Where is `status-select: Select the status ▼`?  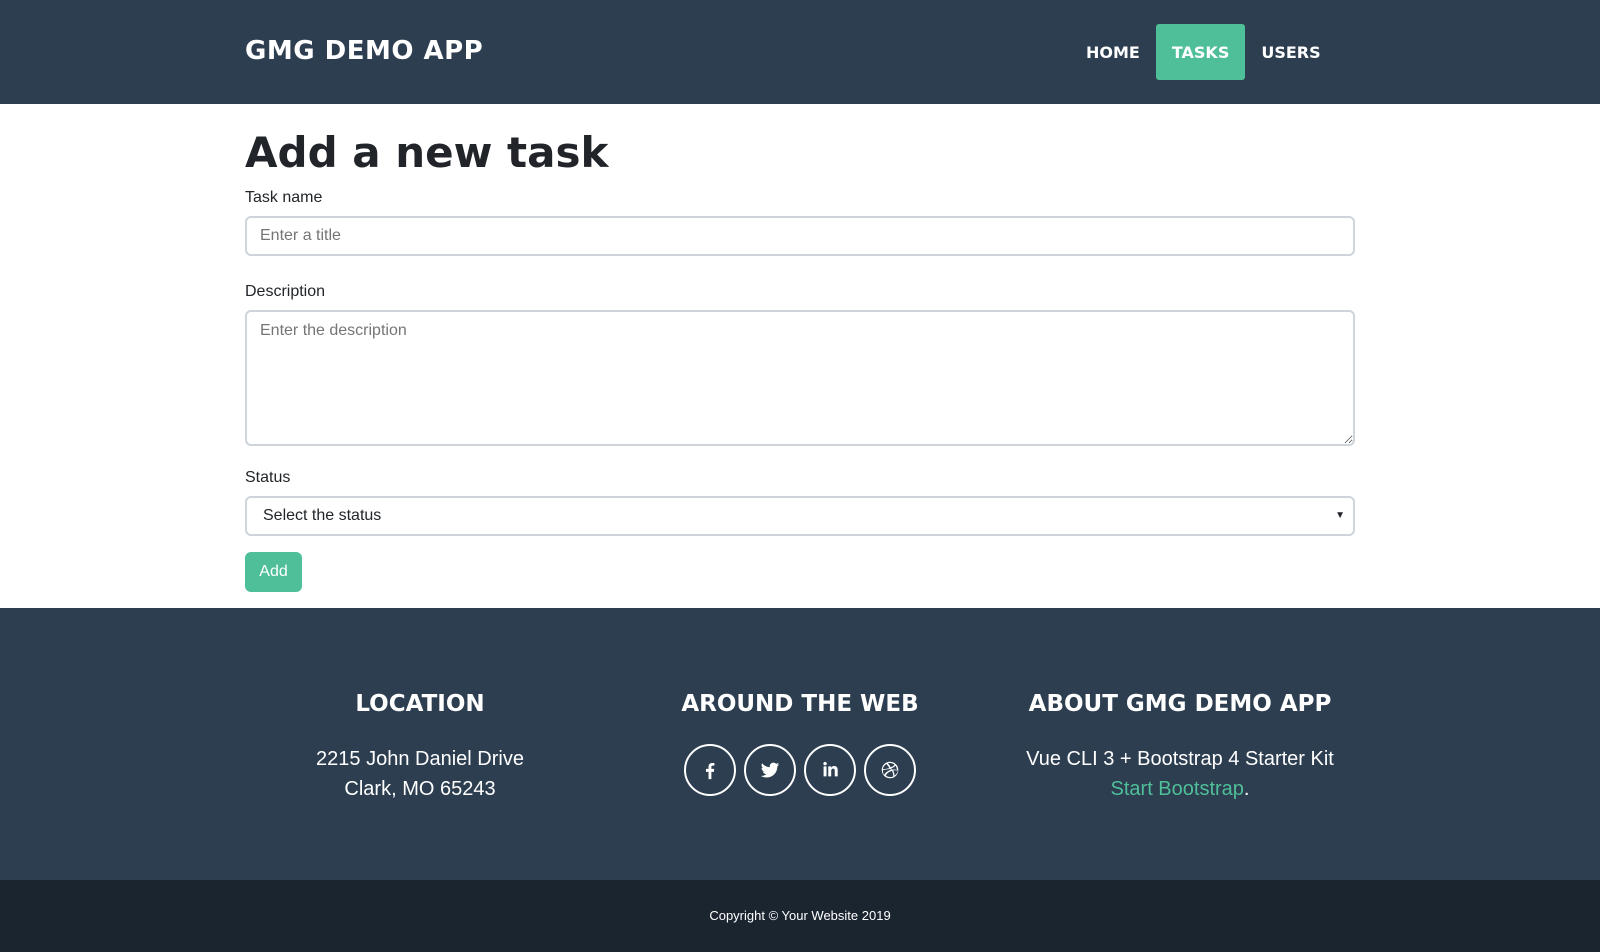 status-select: Select the status ▼ is located at coordinates (800, 516).